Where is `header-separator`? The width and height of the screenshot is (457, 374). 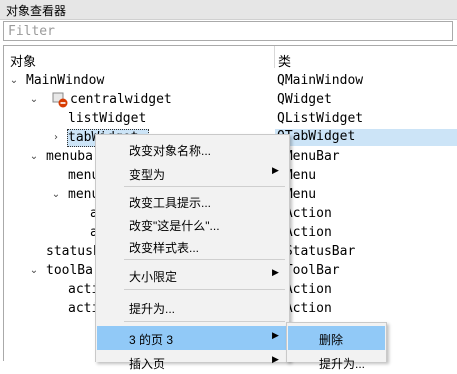
header-separator is located at coordinates (274, 57).